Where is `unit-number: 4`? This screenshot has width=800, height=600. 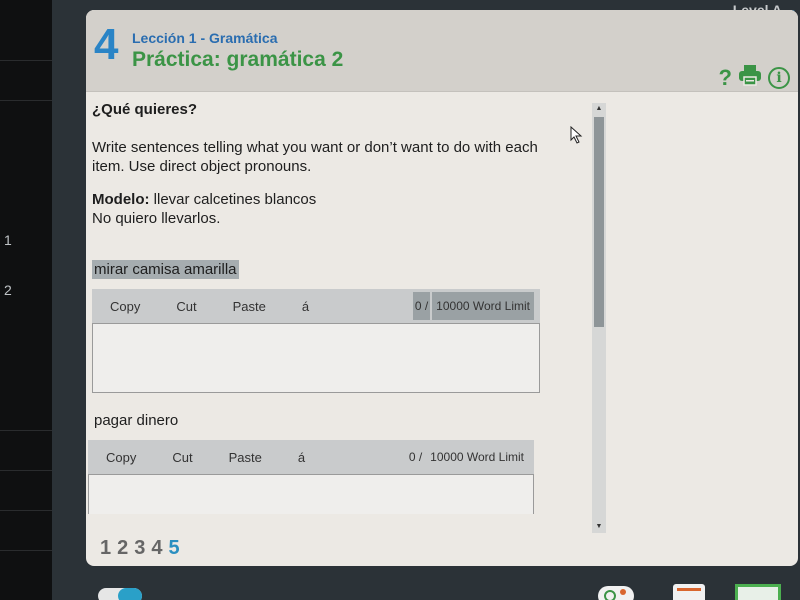
unit-number: 4 is located at coordinates (106, 44).